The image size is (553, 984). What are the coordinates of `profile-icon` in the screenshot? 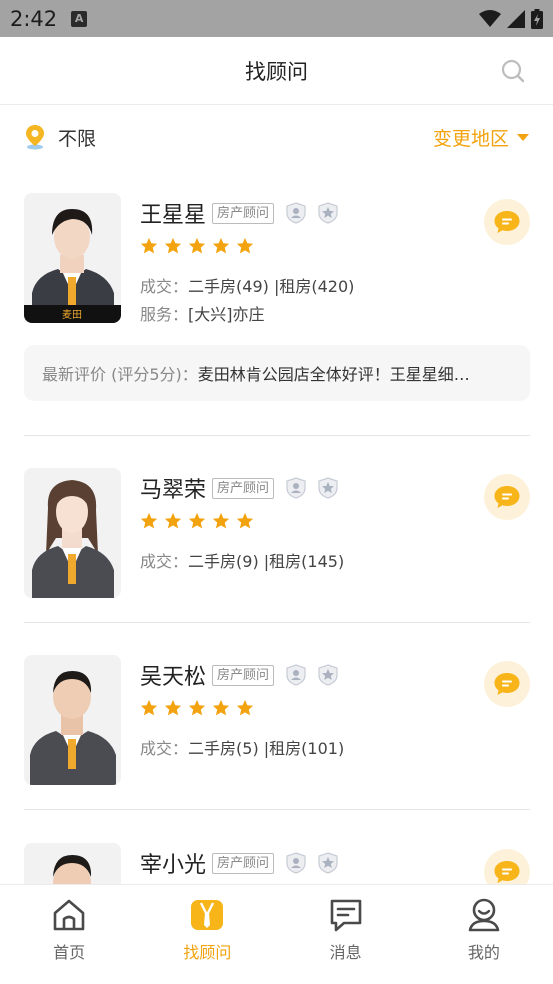 It's located at (484, 915).